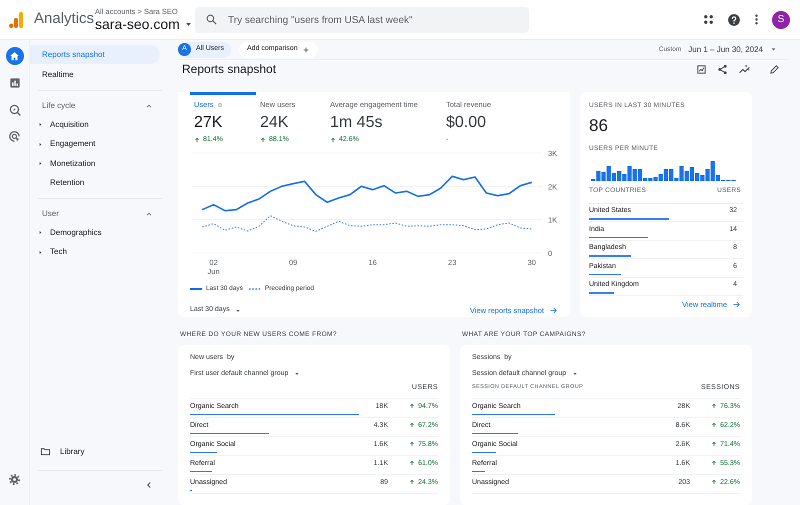  I want to click on metric-value: 27K, so click(208, 122).